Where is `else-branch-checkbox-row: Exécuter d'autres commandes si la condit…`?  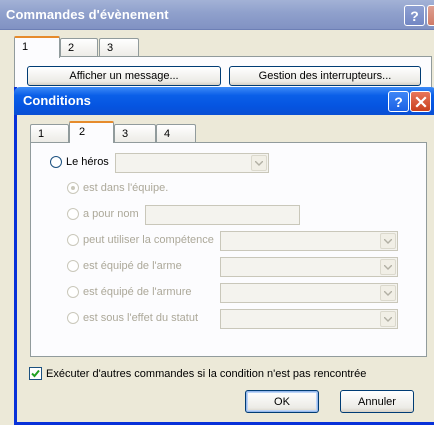
else-branch-checkbox-row: Exécuter d'autres commandes si la condit… is located at coordinates (197, 373).